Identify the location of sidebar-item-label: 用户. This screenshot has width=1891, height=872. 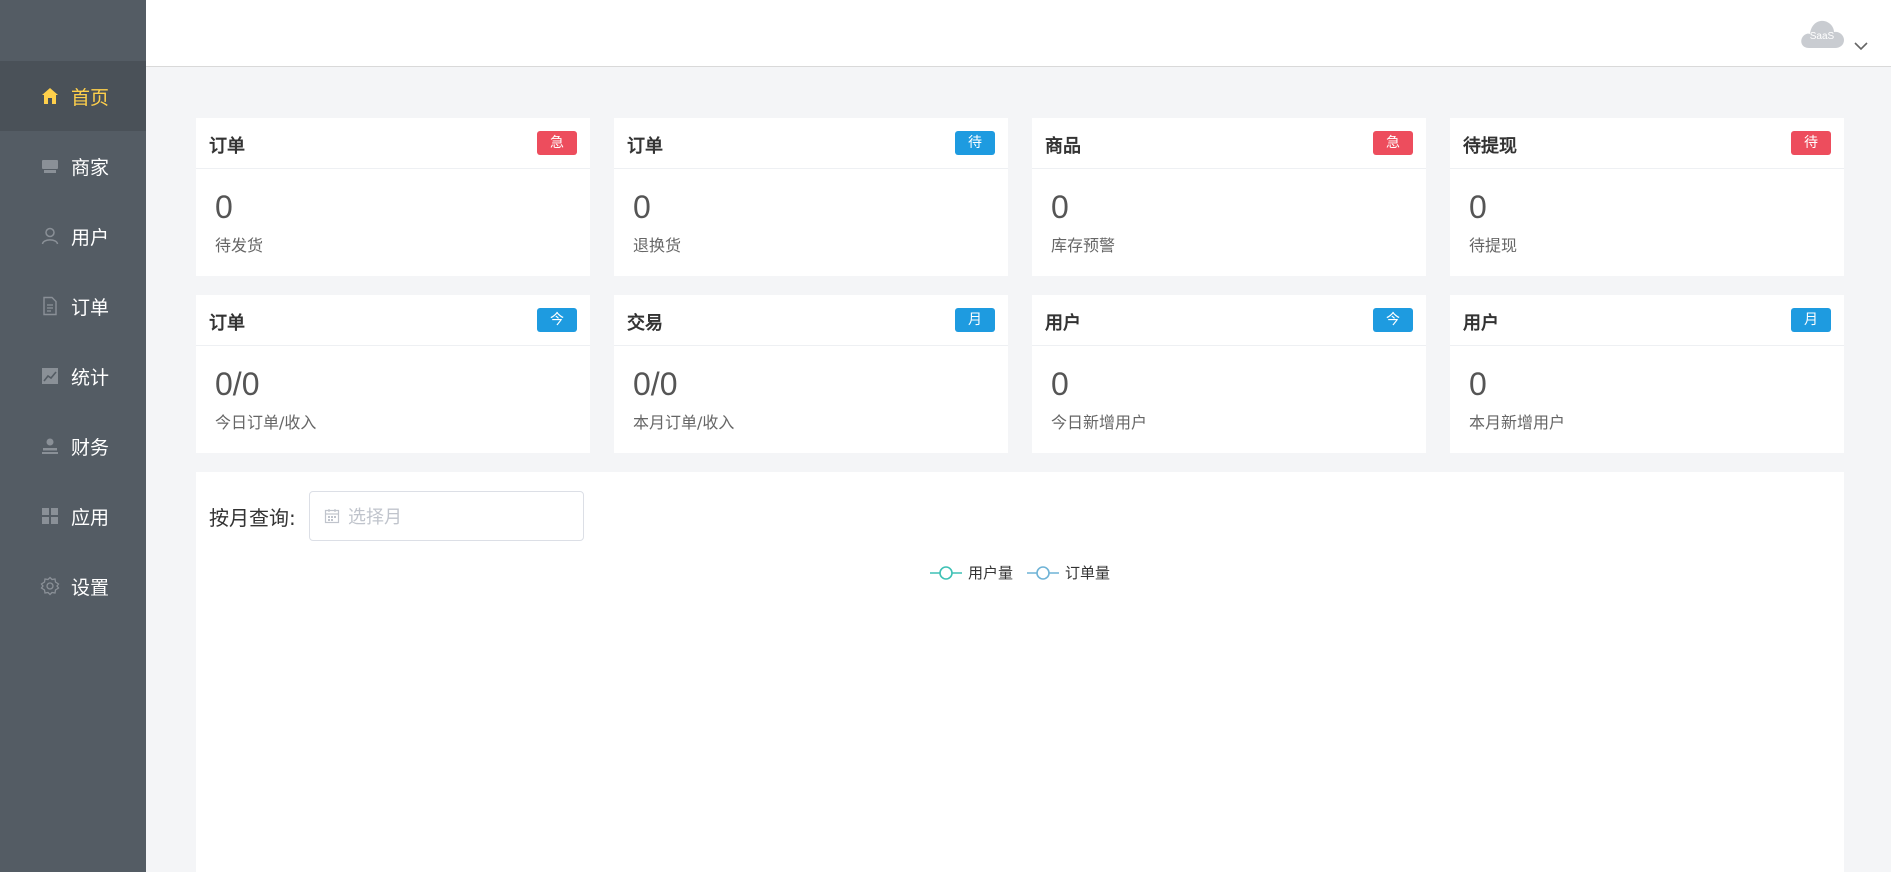
(90, 237).